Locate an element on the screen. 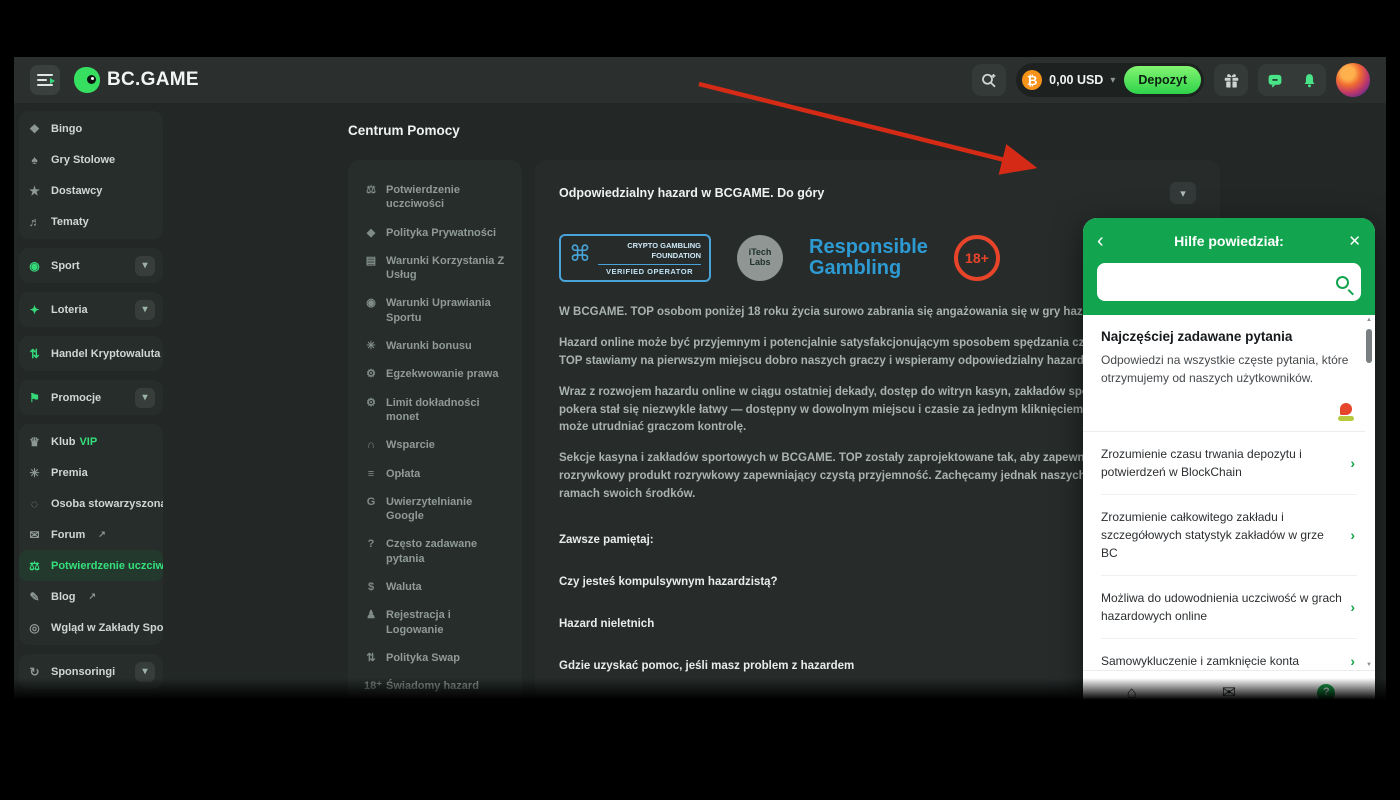  sidebar-item-potwierdzenie-uczciwosci: ⚖ Potwierdzenie uczciwości is located at coordinates (91, 565).